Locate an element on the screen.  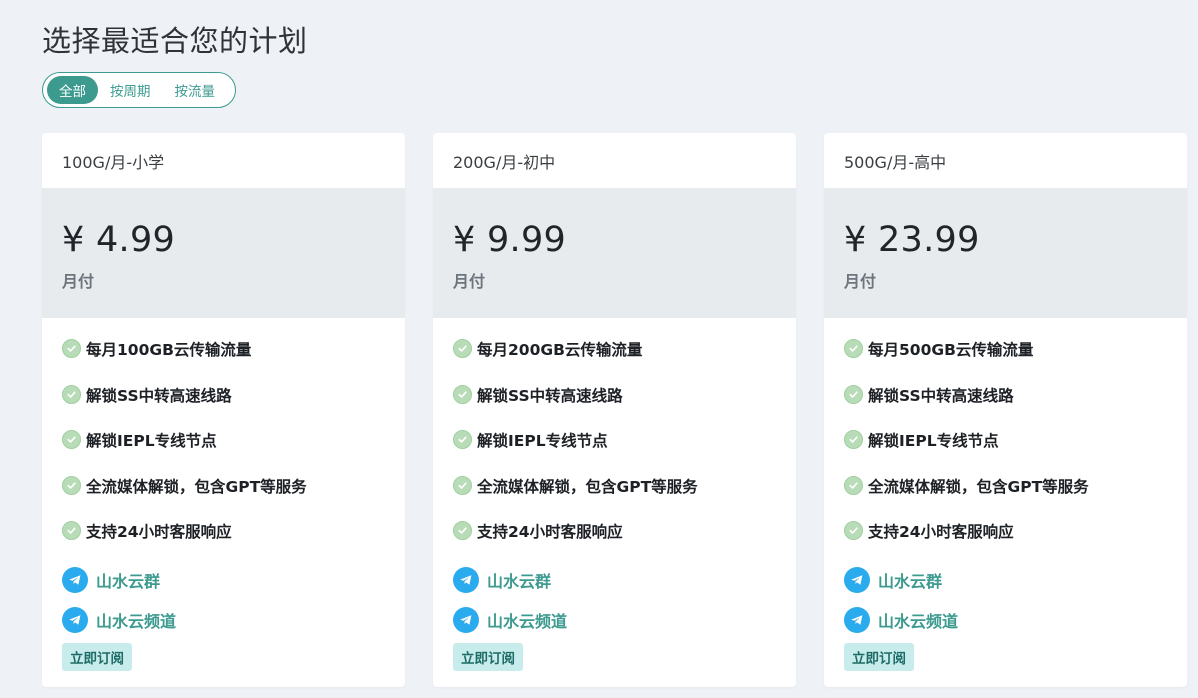
plan-name: 500G/月-高中 is located at coordinates (895, 162).